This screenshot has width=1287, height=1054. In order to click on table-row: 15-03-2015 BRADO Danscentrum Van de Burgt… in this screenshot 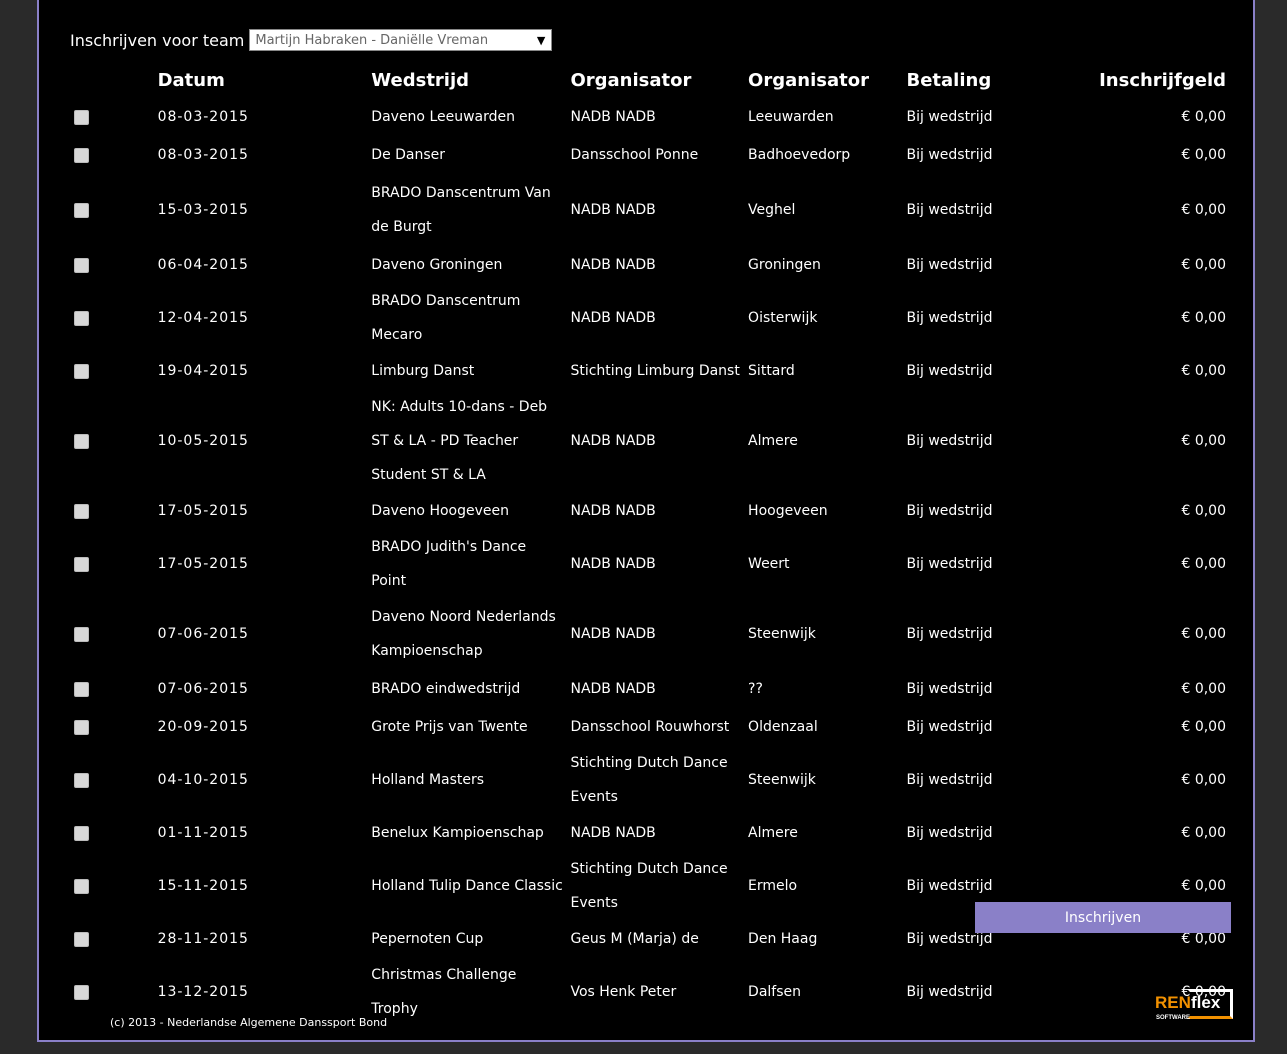, I will do `click(646, 210)`.